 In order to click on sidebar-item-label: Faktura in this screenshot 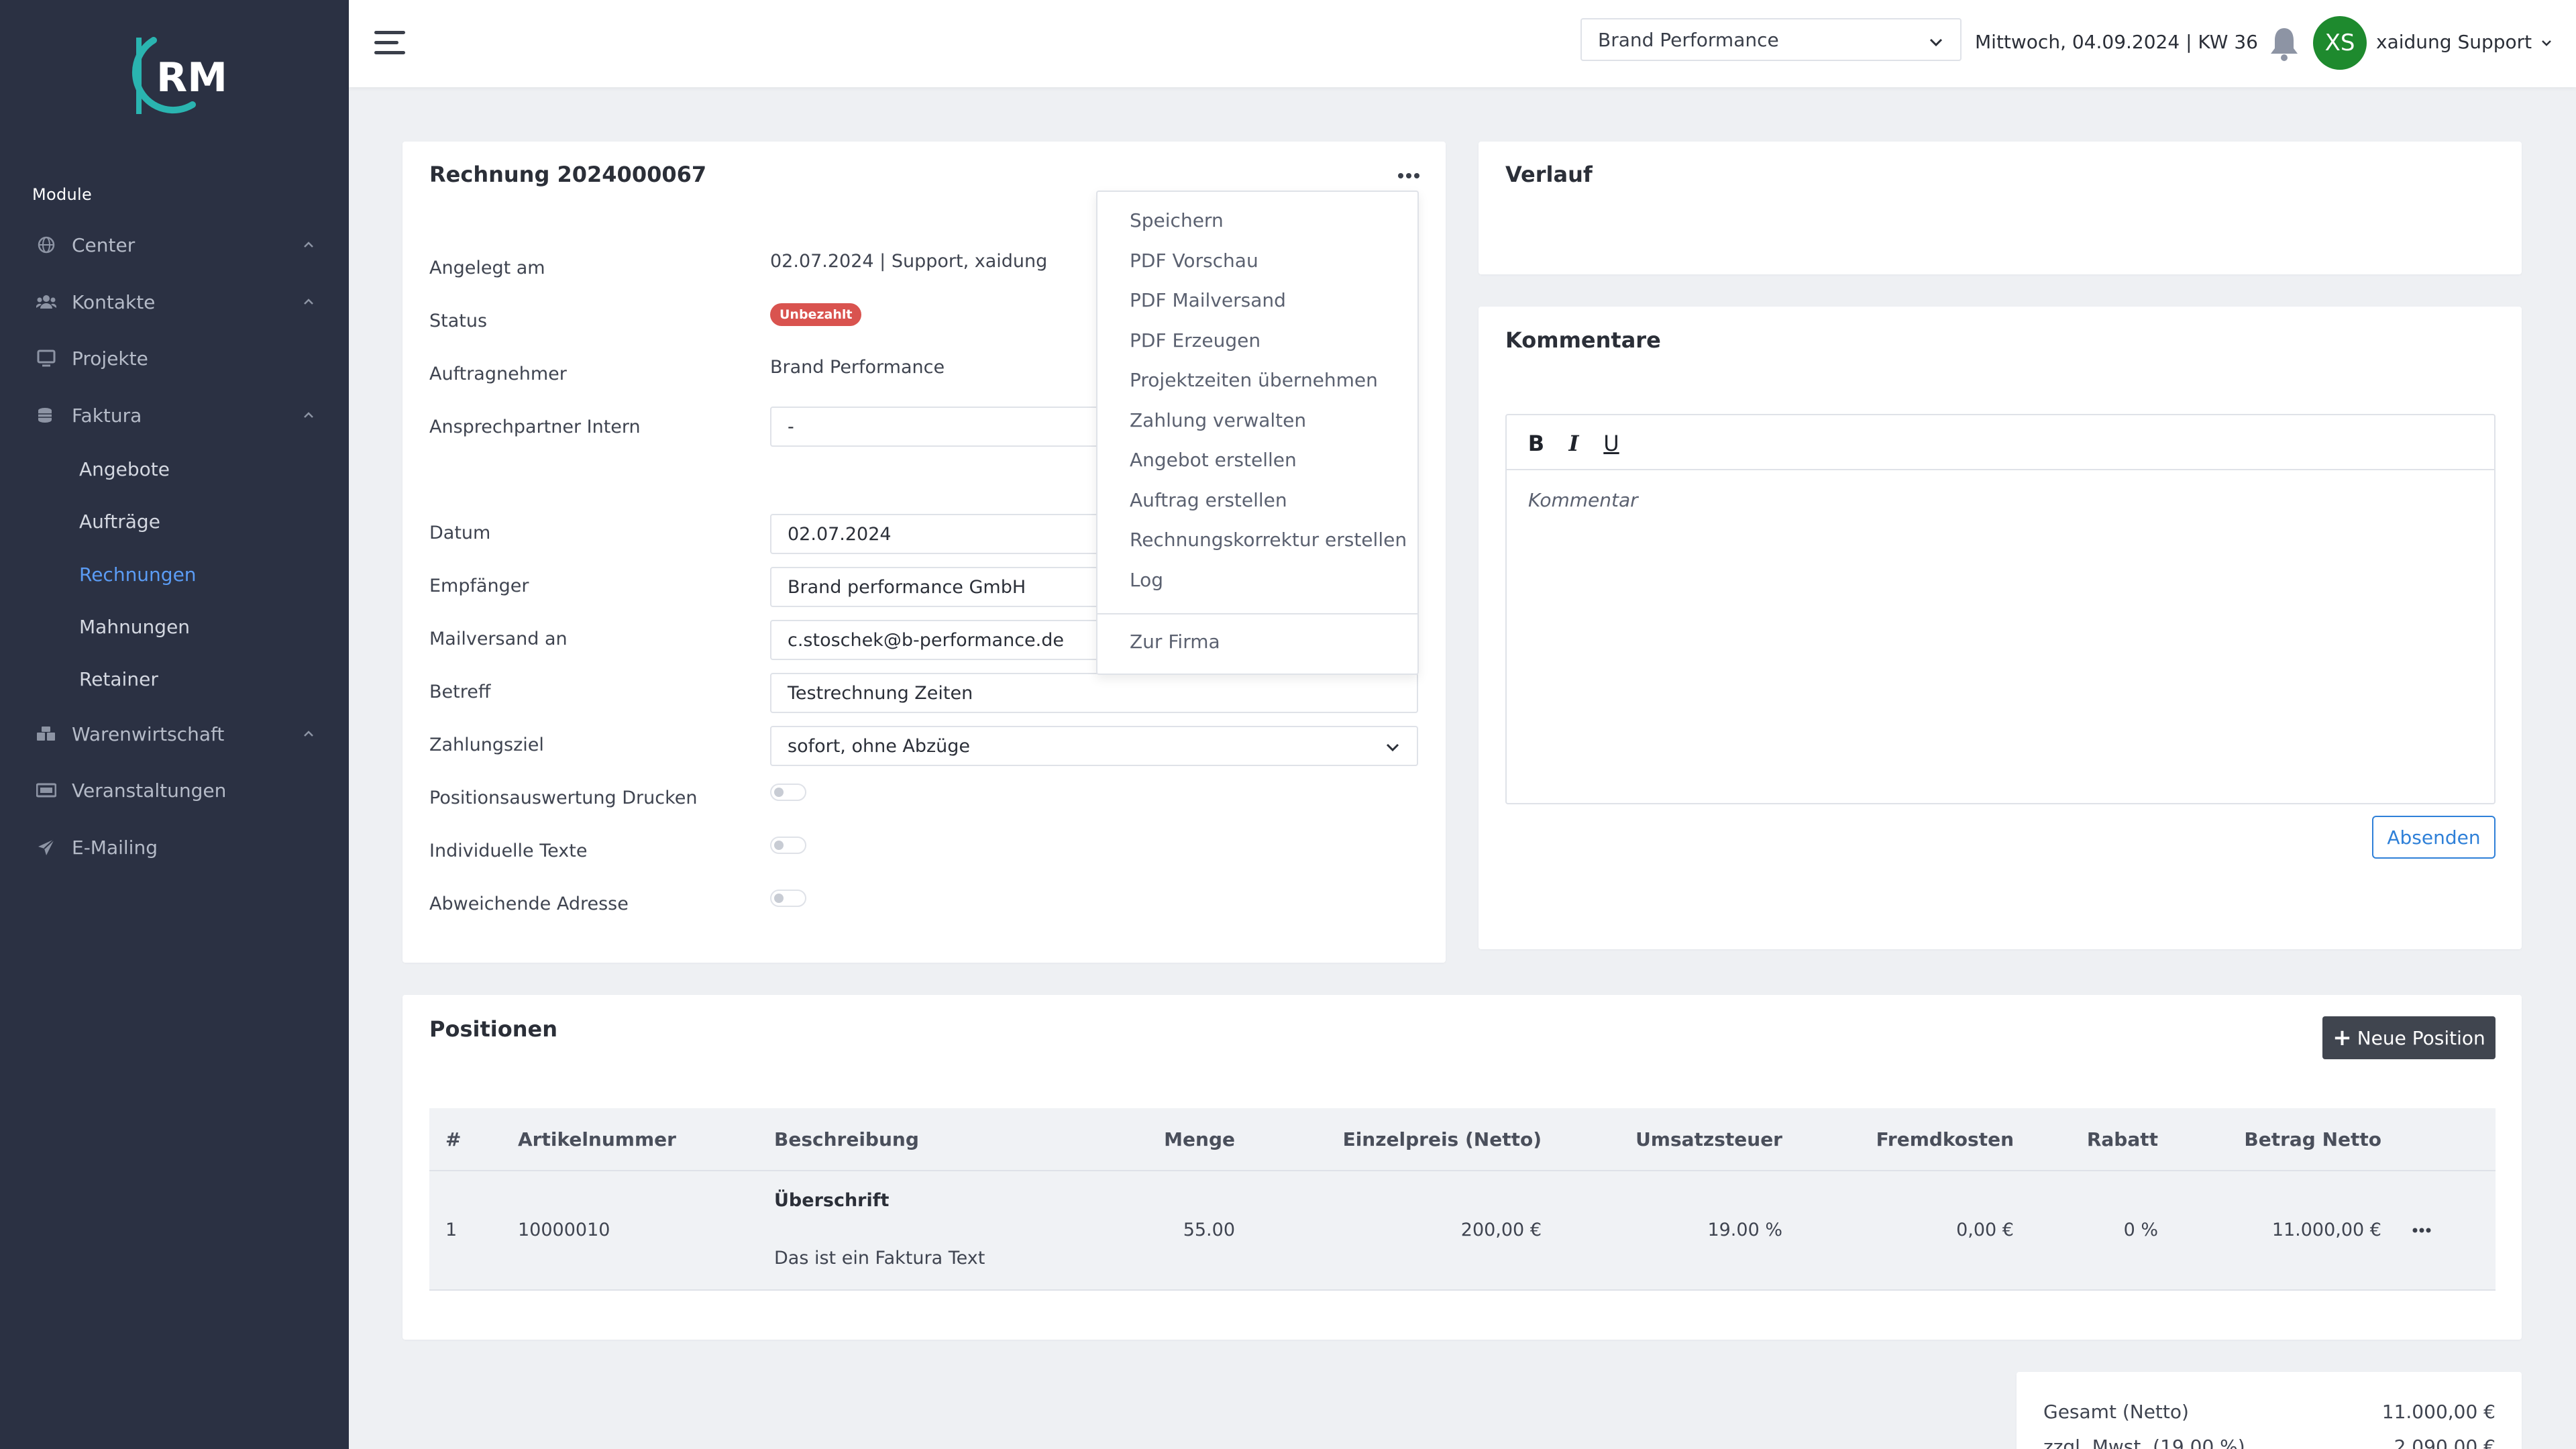, I will do `click(107, 415)`.